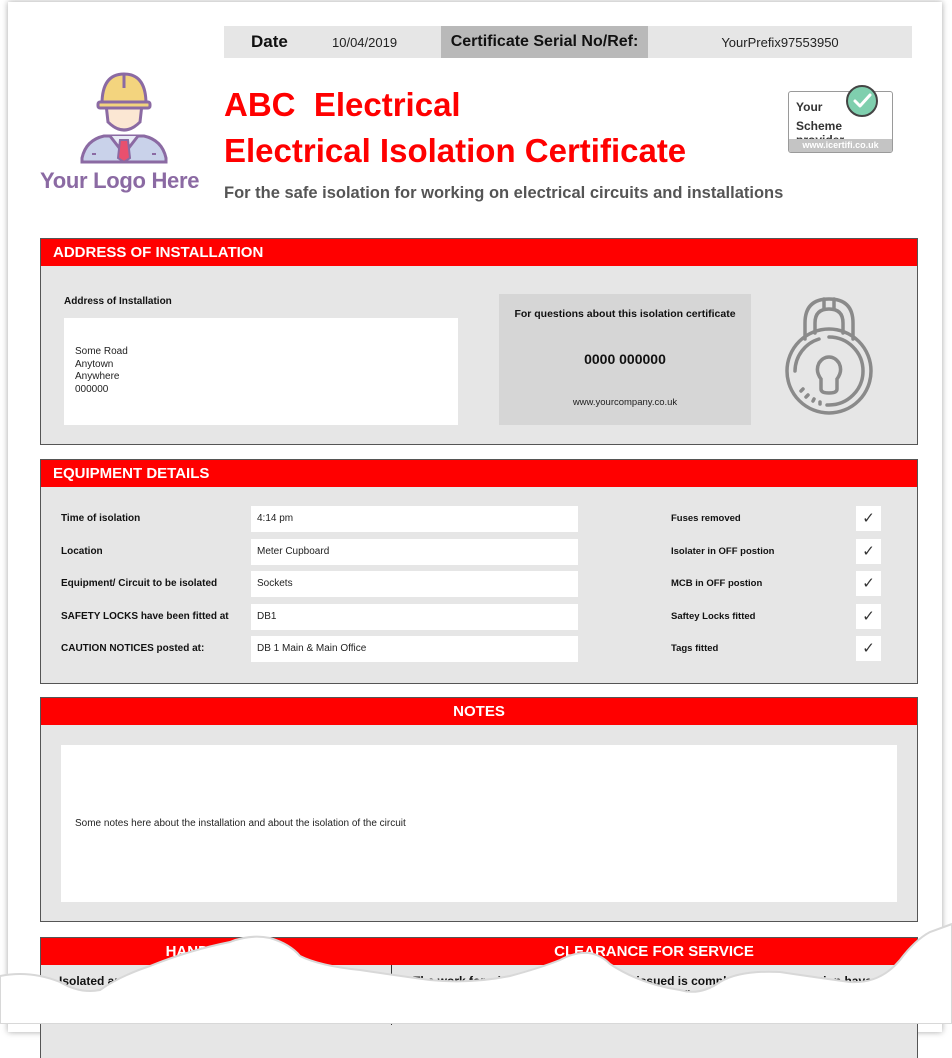 Image resolution: width=952 pixels, height=1058 pixels. What do you see at coordinates (342, 104) in the screenshot?
I see `company-name: ABC Electrical` at bounding box center [342, 104].